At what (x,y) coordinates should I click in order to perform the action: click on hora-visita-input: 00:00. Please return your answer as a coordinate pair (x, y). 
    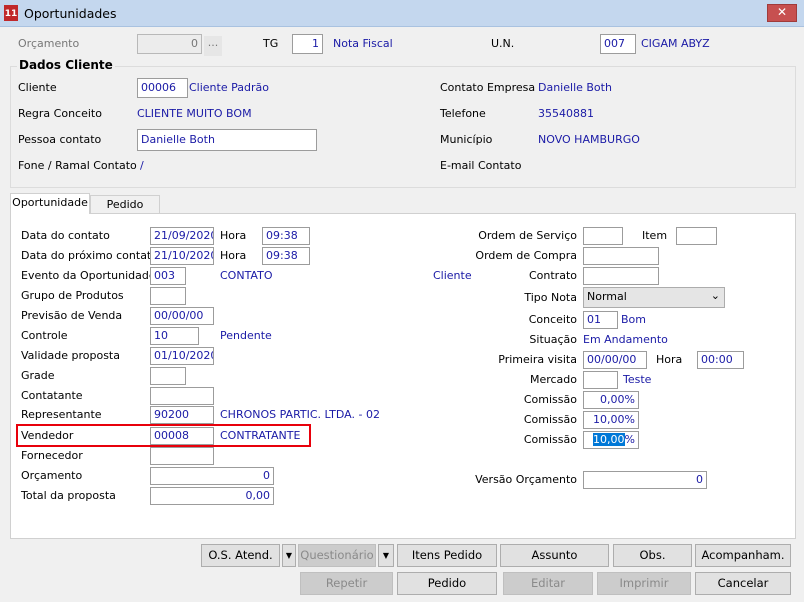
    Looking at the image, I should click on (720, 360).